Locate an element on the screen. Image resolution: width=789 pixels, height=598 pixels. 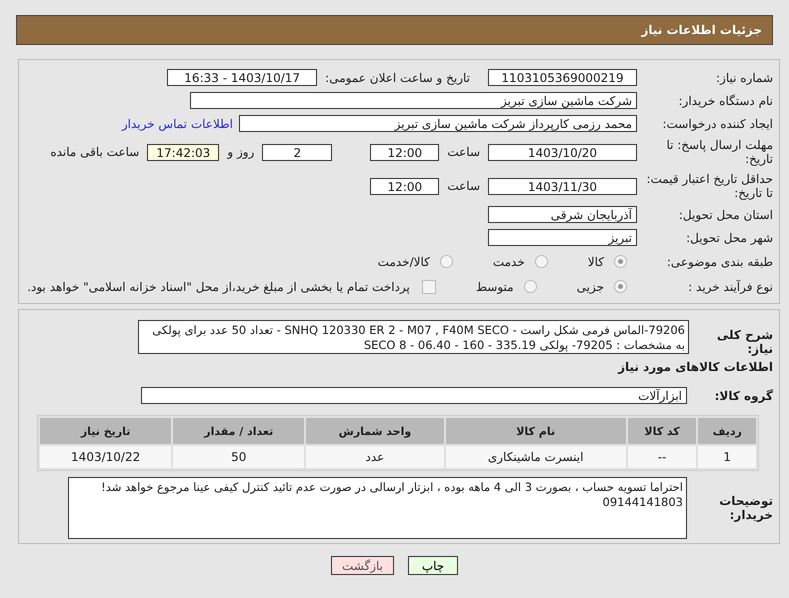
column-header: کد کالا is located at coordinates (662, 431).